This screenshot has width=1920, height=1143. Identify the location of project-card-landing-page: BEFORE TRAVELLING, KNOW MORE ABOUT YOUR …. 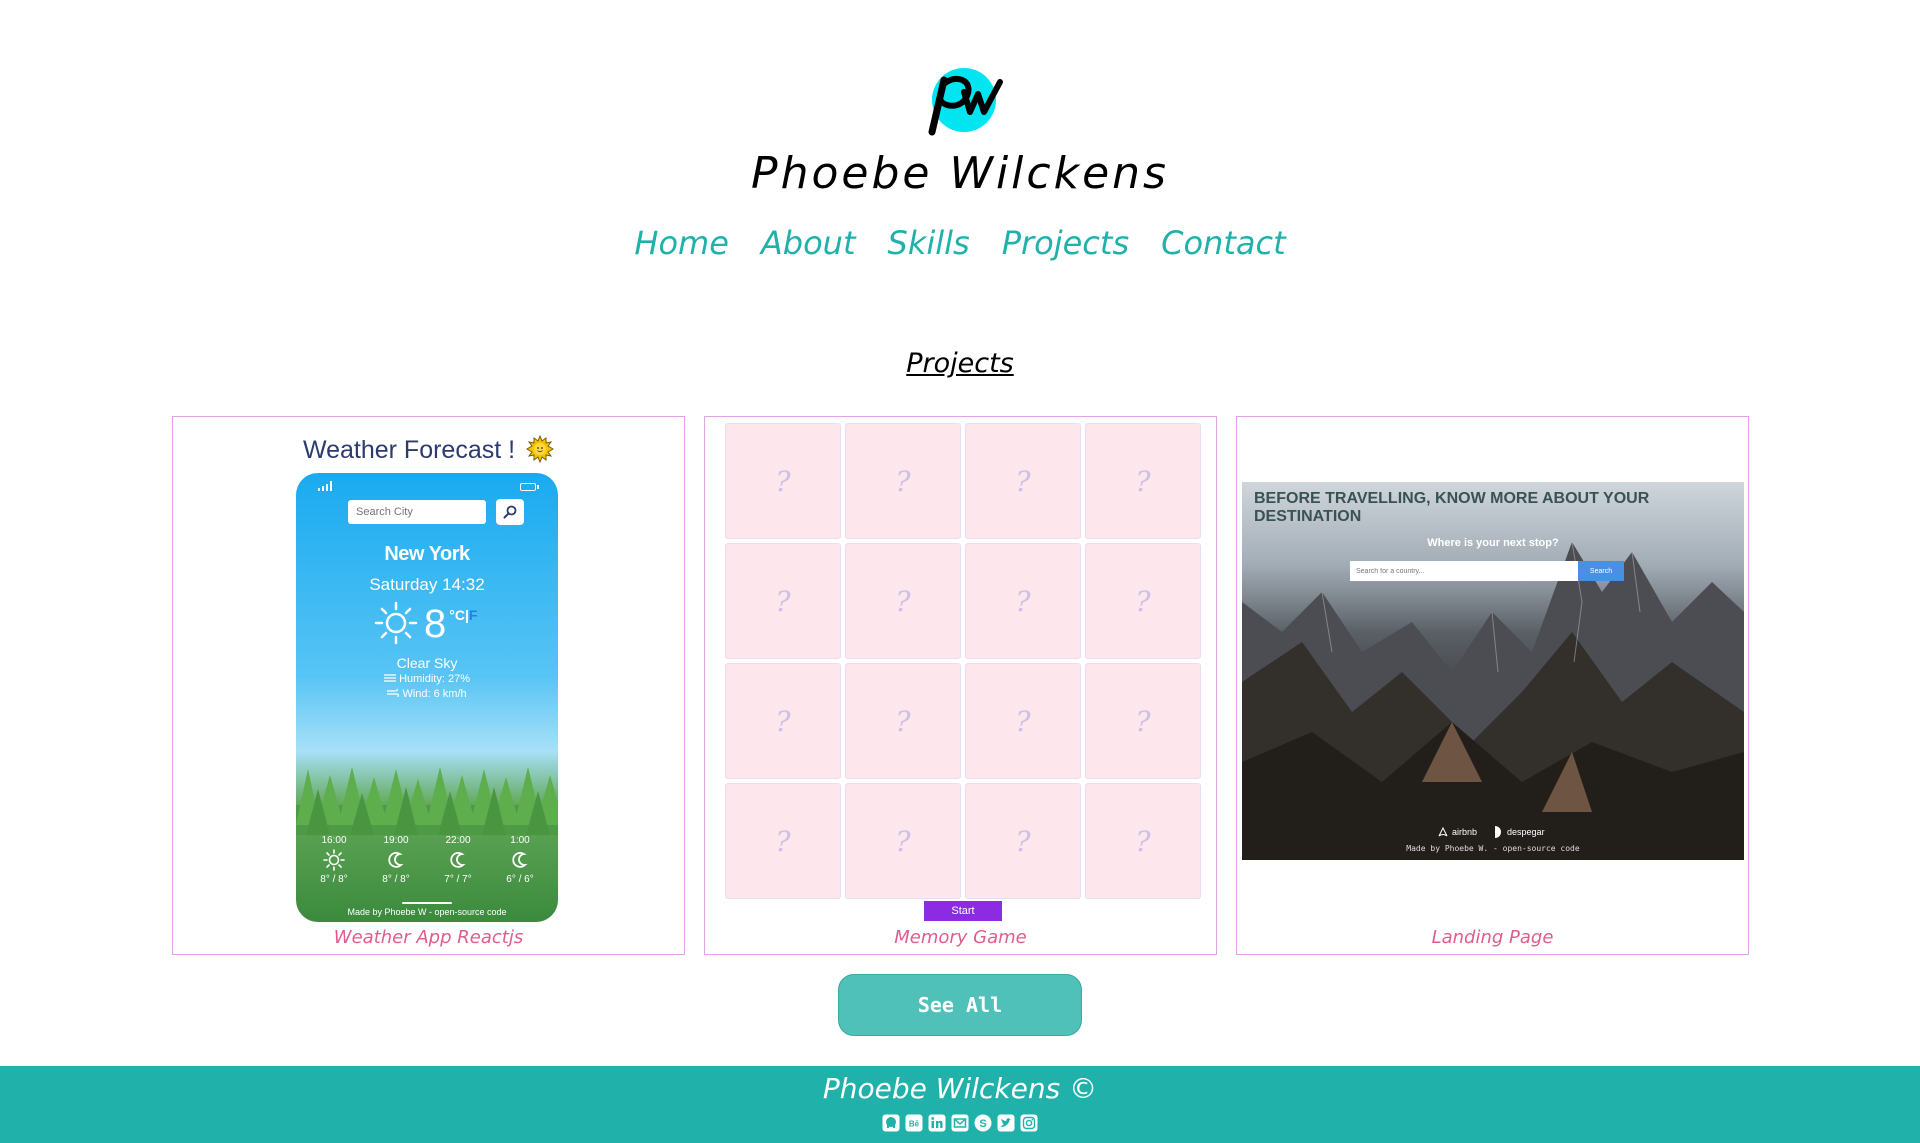
(1492, 685).